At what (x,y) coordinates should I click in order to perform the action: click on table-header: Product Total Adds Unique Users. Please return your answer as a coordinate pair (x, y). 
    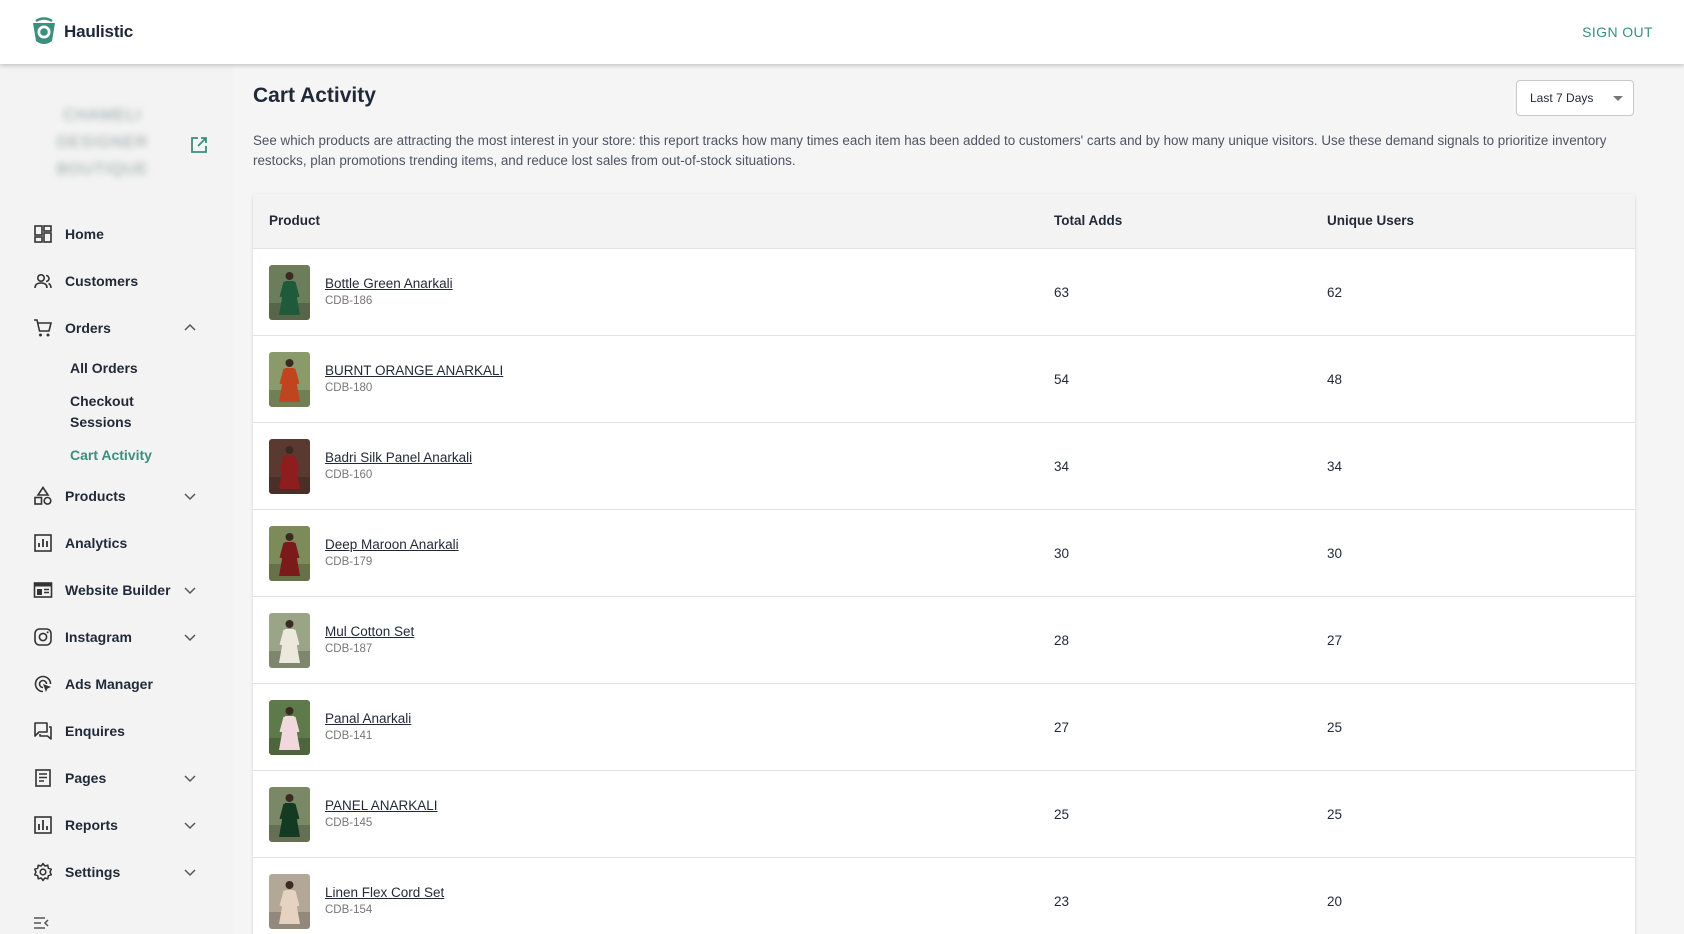
    Looking at the image, I should click on (944, 221).